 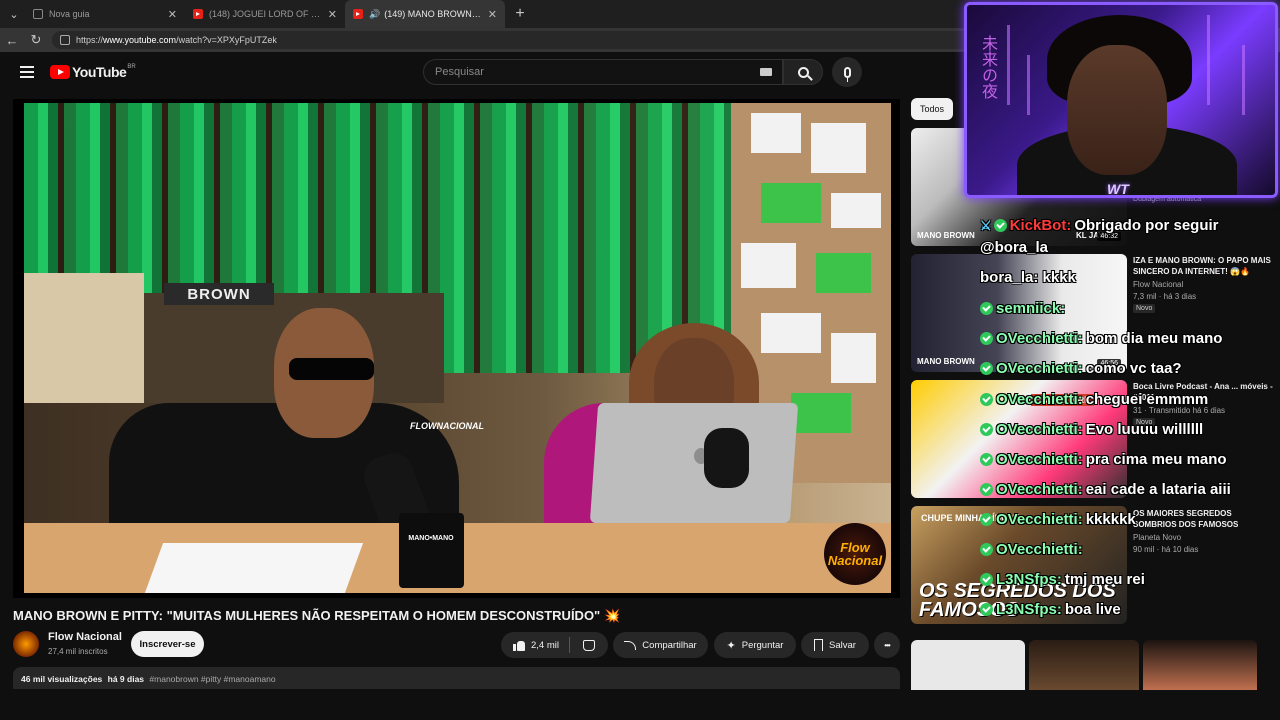 I want to click on country-code: BR, so click(x=131, y=67).